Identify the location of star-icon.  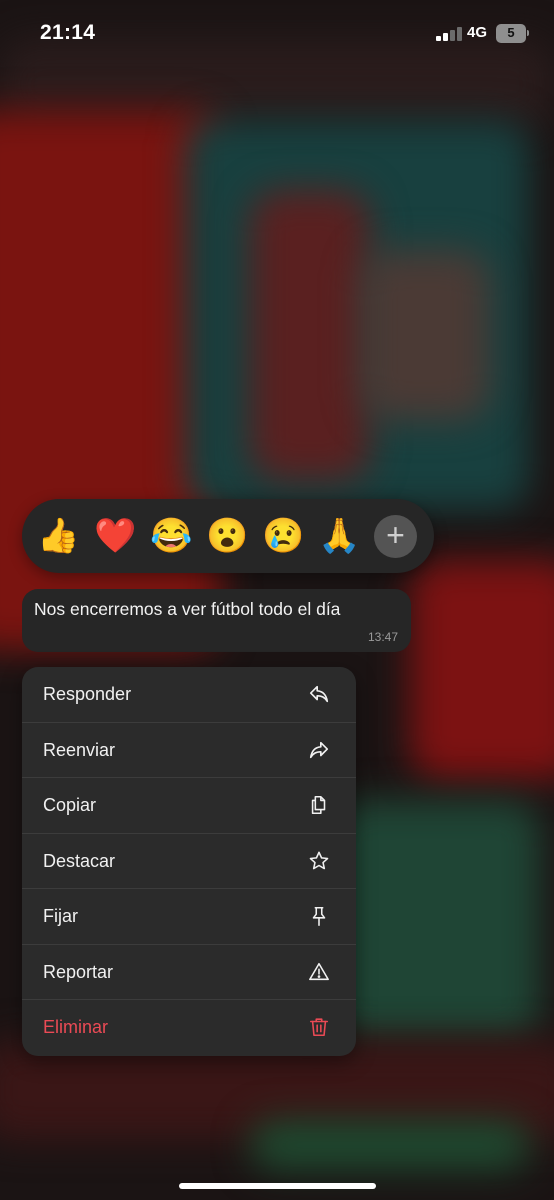
(319, 860).